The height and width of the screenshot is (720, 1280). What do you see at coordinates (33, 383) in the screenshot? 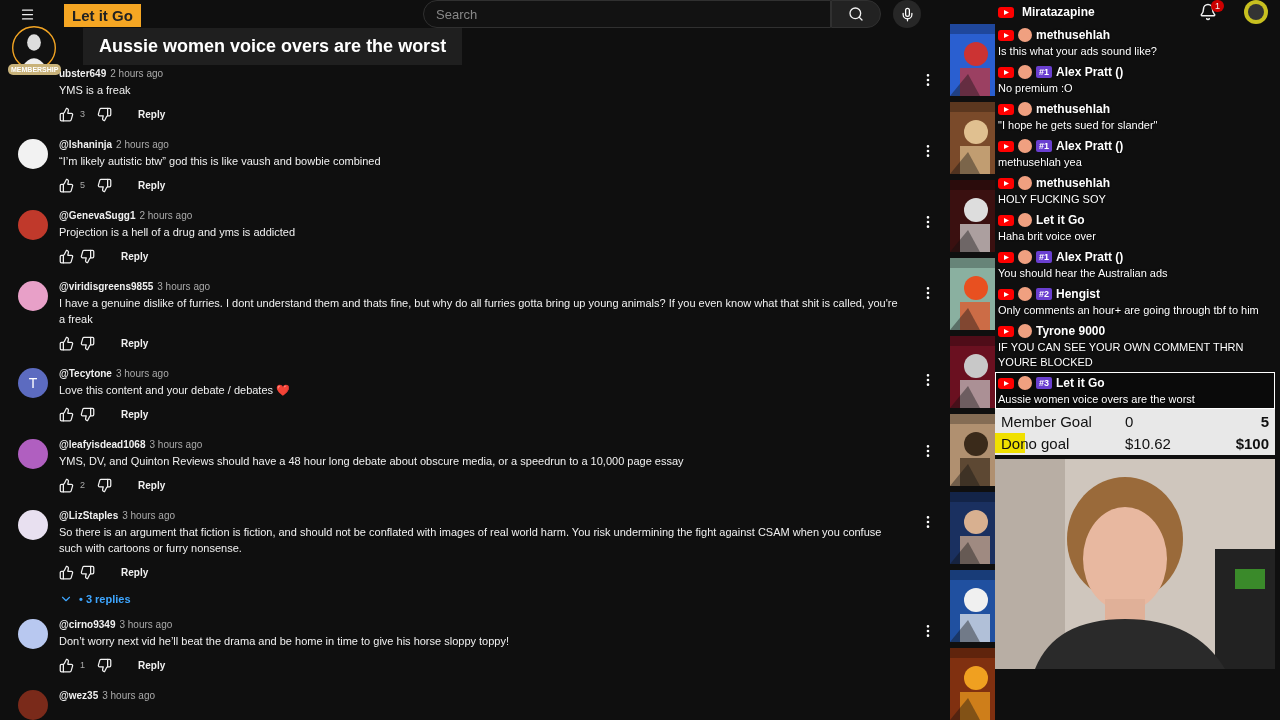
I see `avatar: T` at bounding box center [33, 383].